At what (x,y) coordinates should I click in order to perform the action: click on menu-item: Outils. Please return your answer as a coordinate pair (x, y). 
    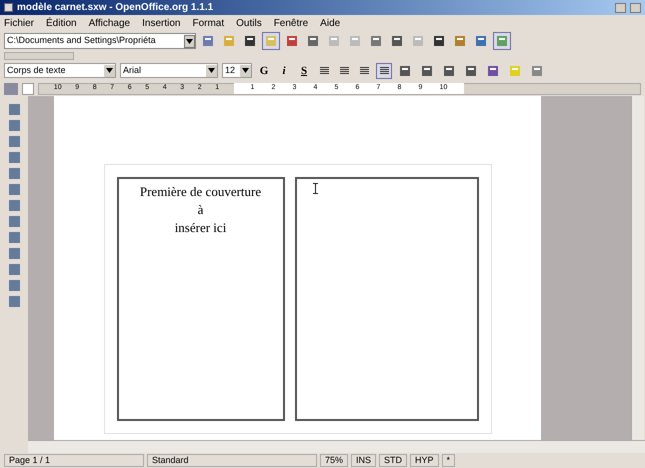
    Looking at the image, I should click on (249, 23).